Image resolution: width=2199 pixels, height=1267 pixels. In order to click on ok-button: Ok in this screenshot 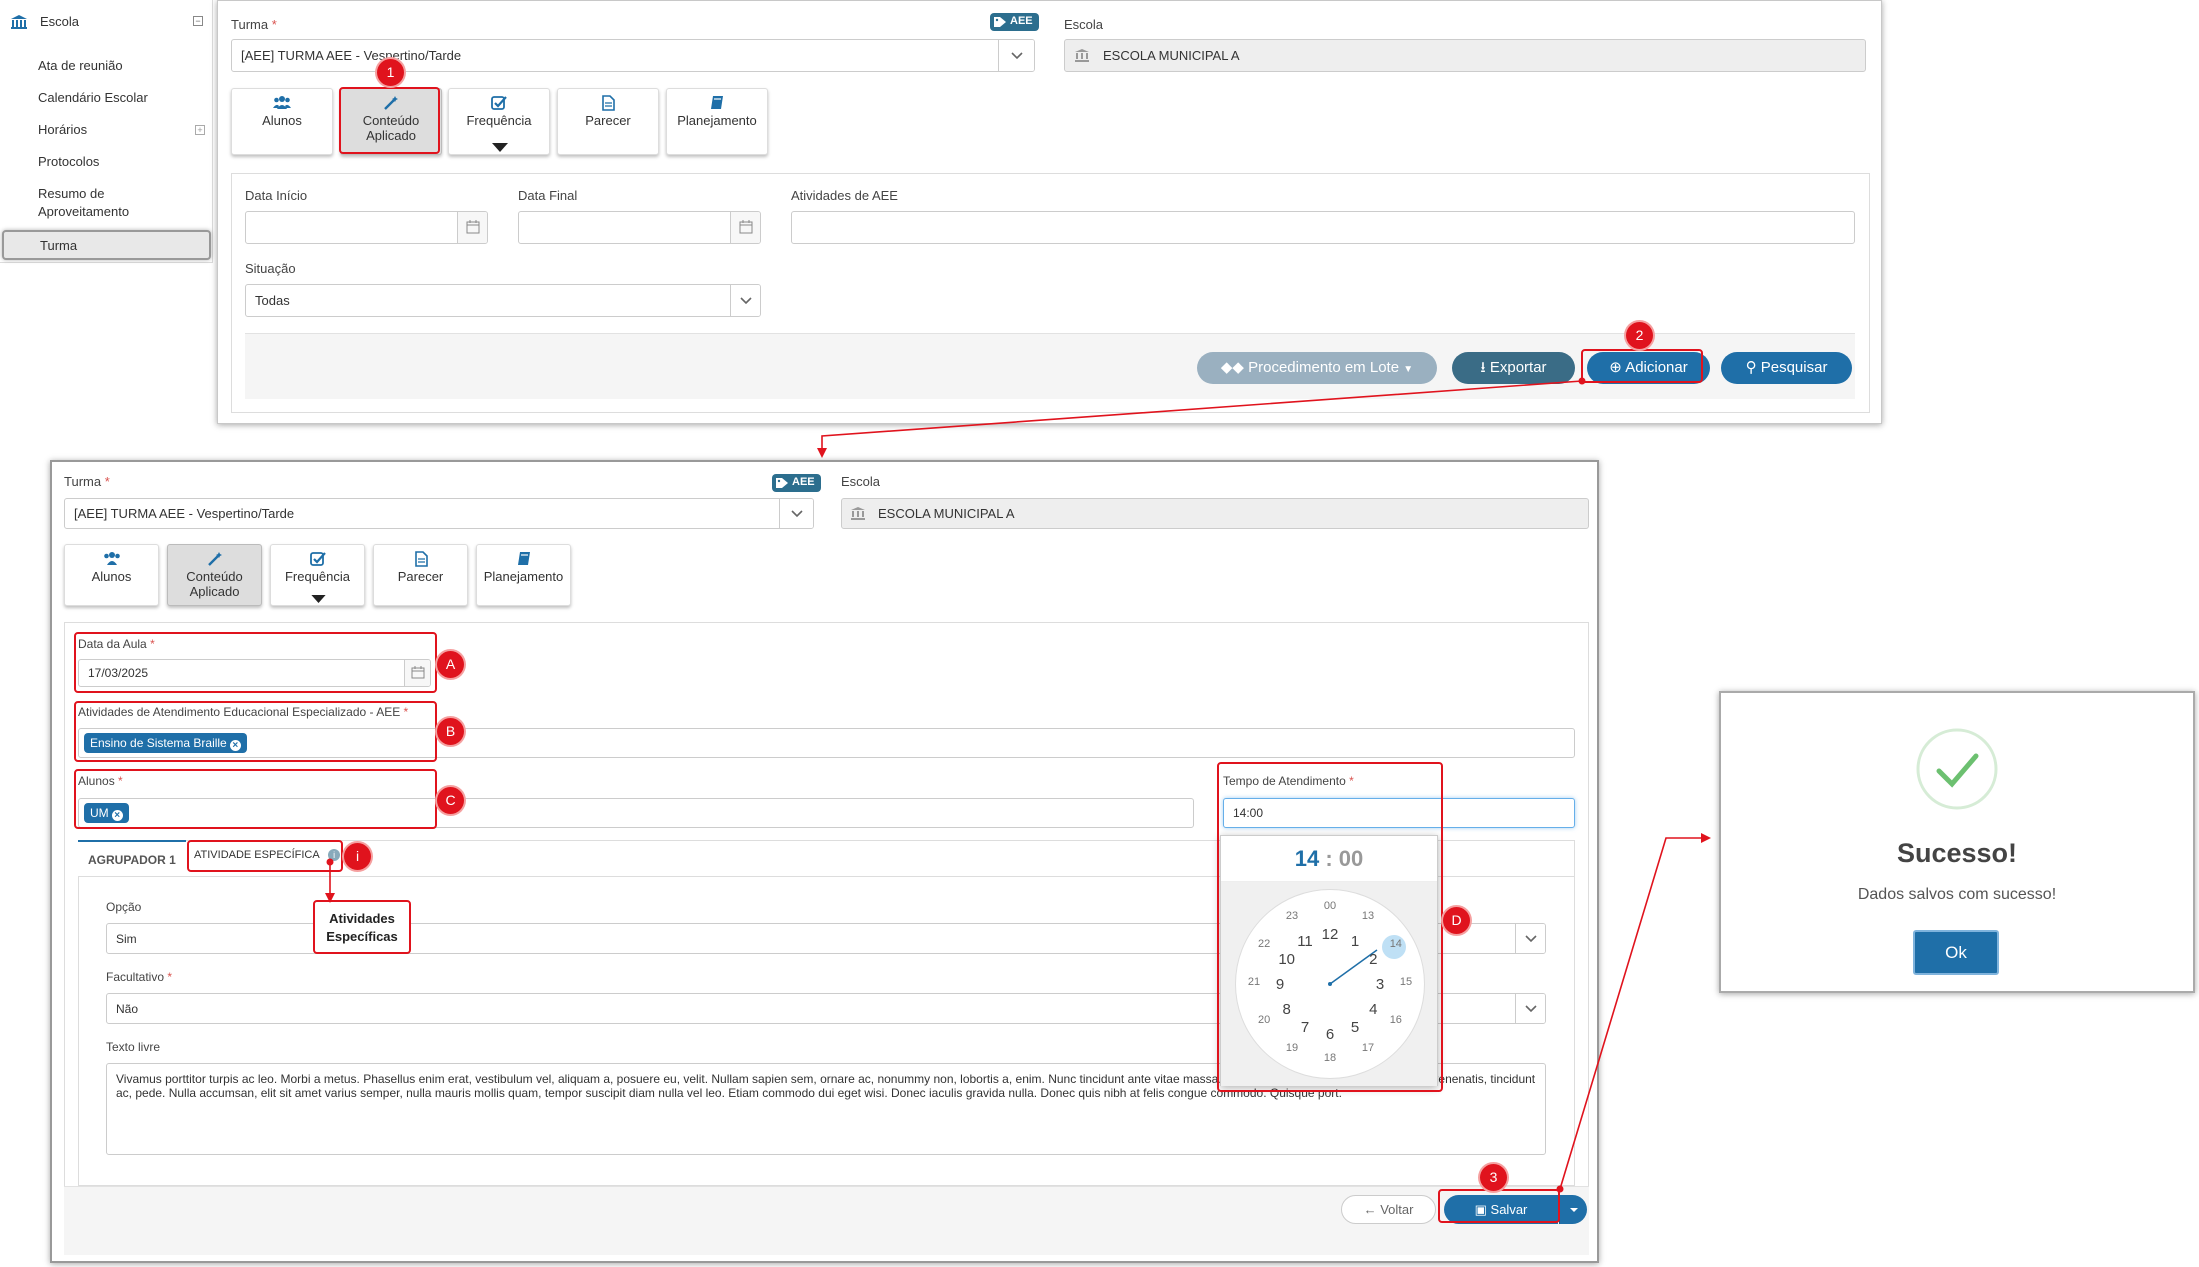, I will do `click(1956, 952)`.